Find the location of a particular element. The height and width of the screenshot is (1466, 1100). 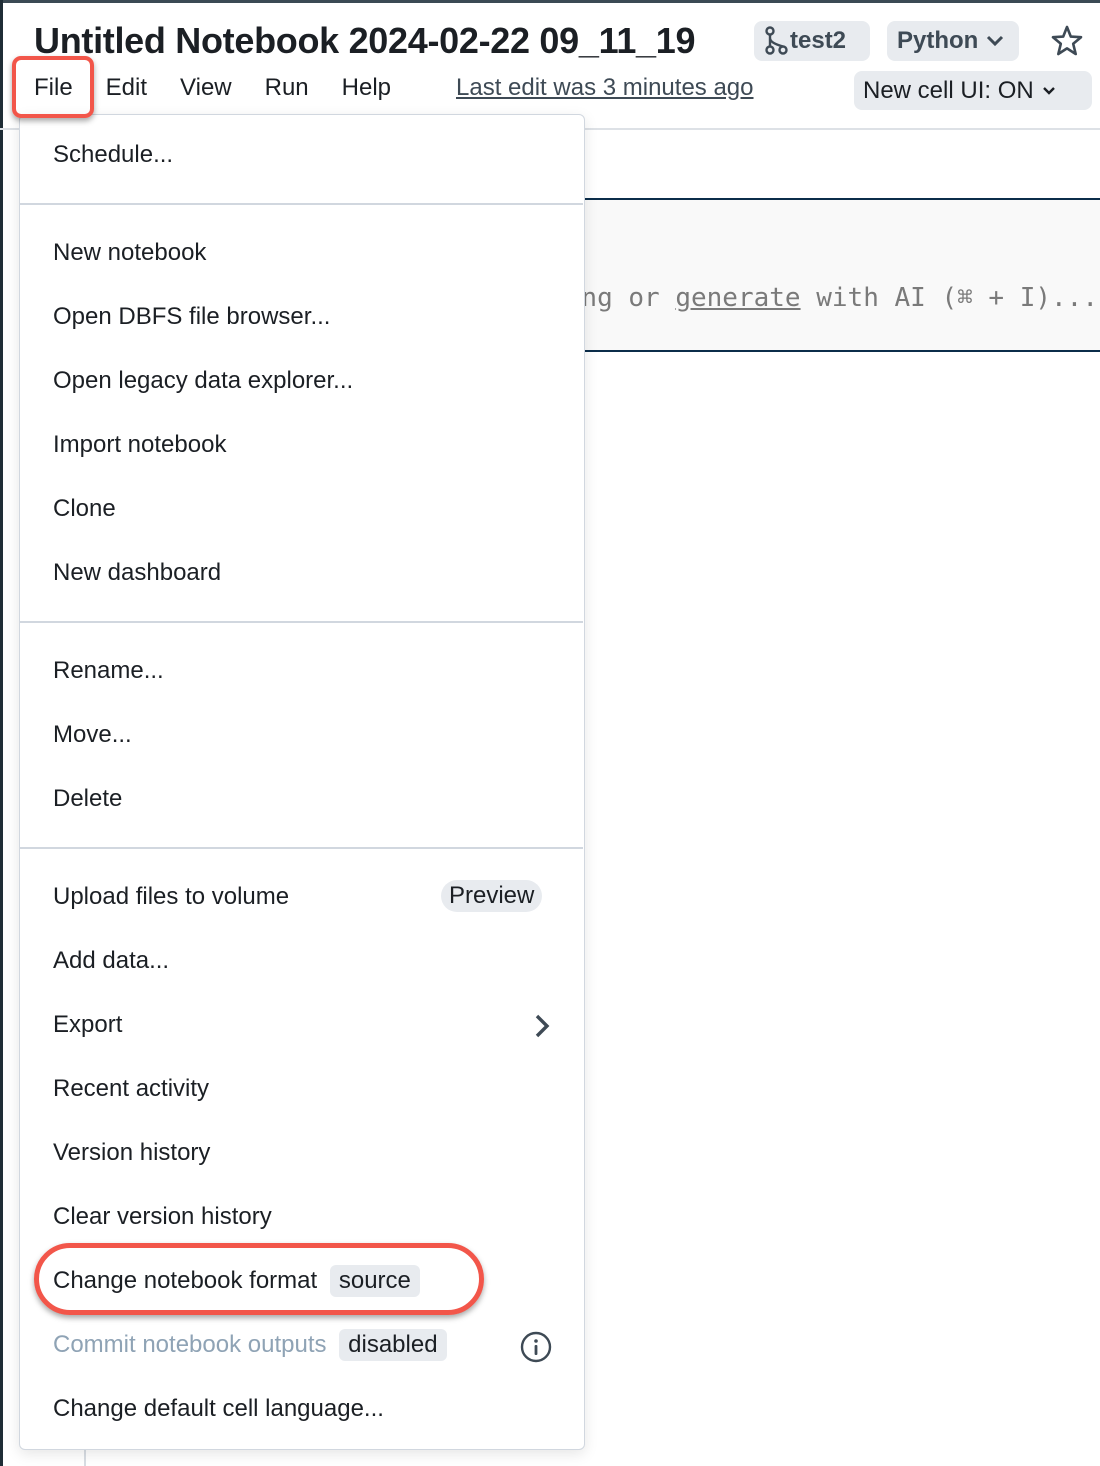

menu-run: Run is located at coordinates (287, 88).